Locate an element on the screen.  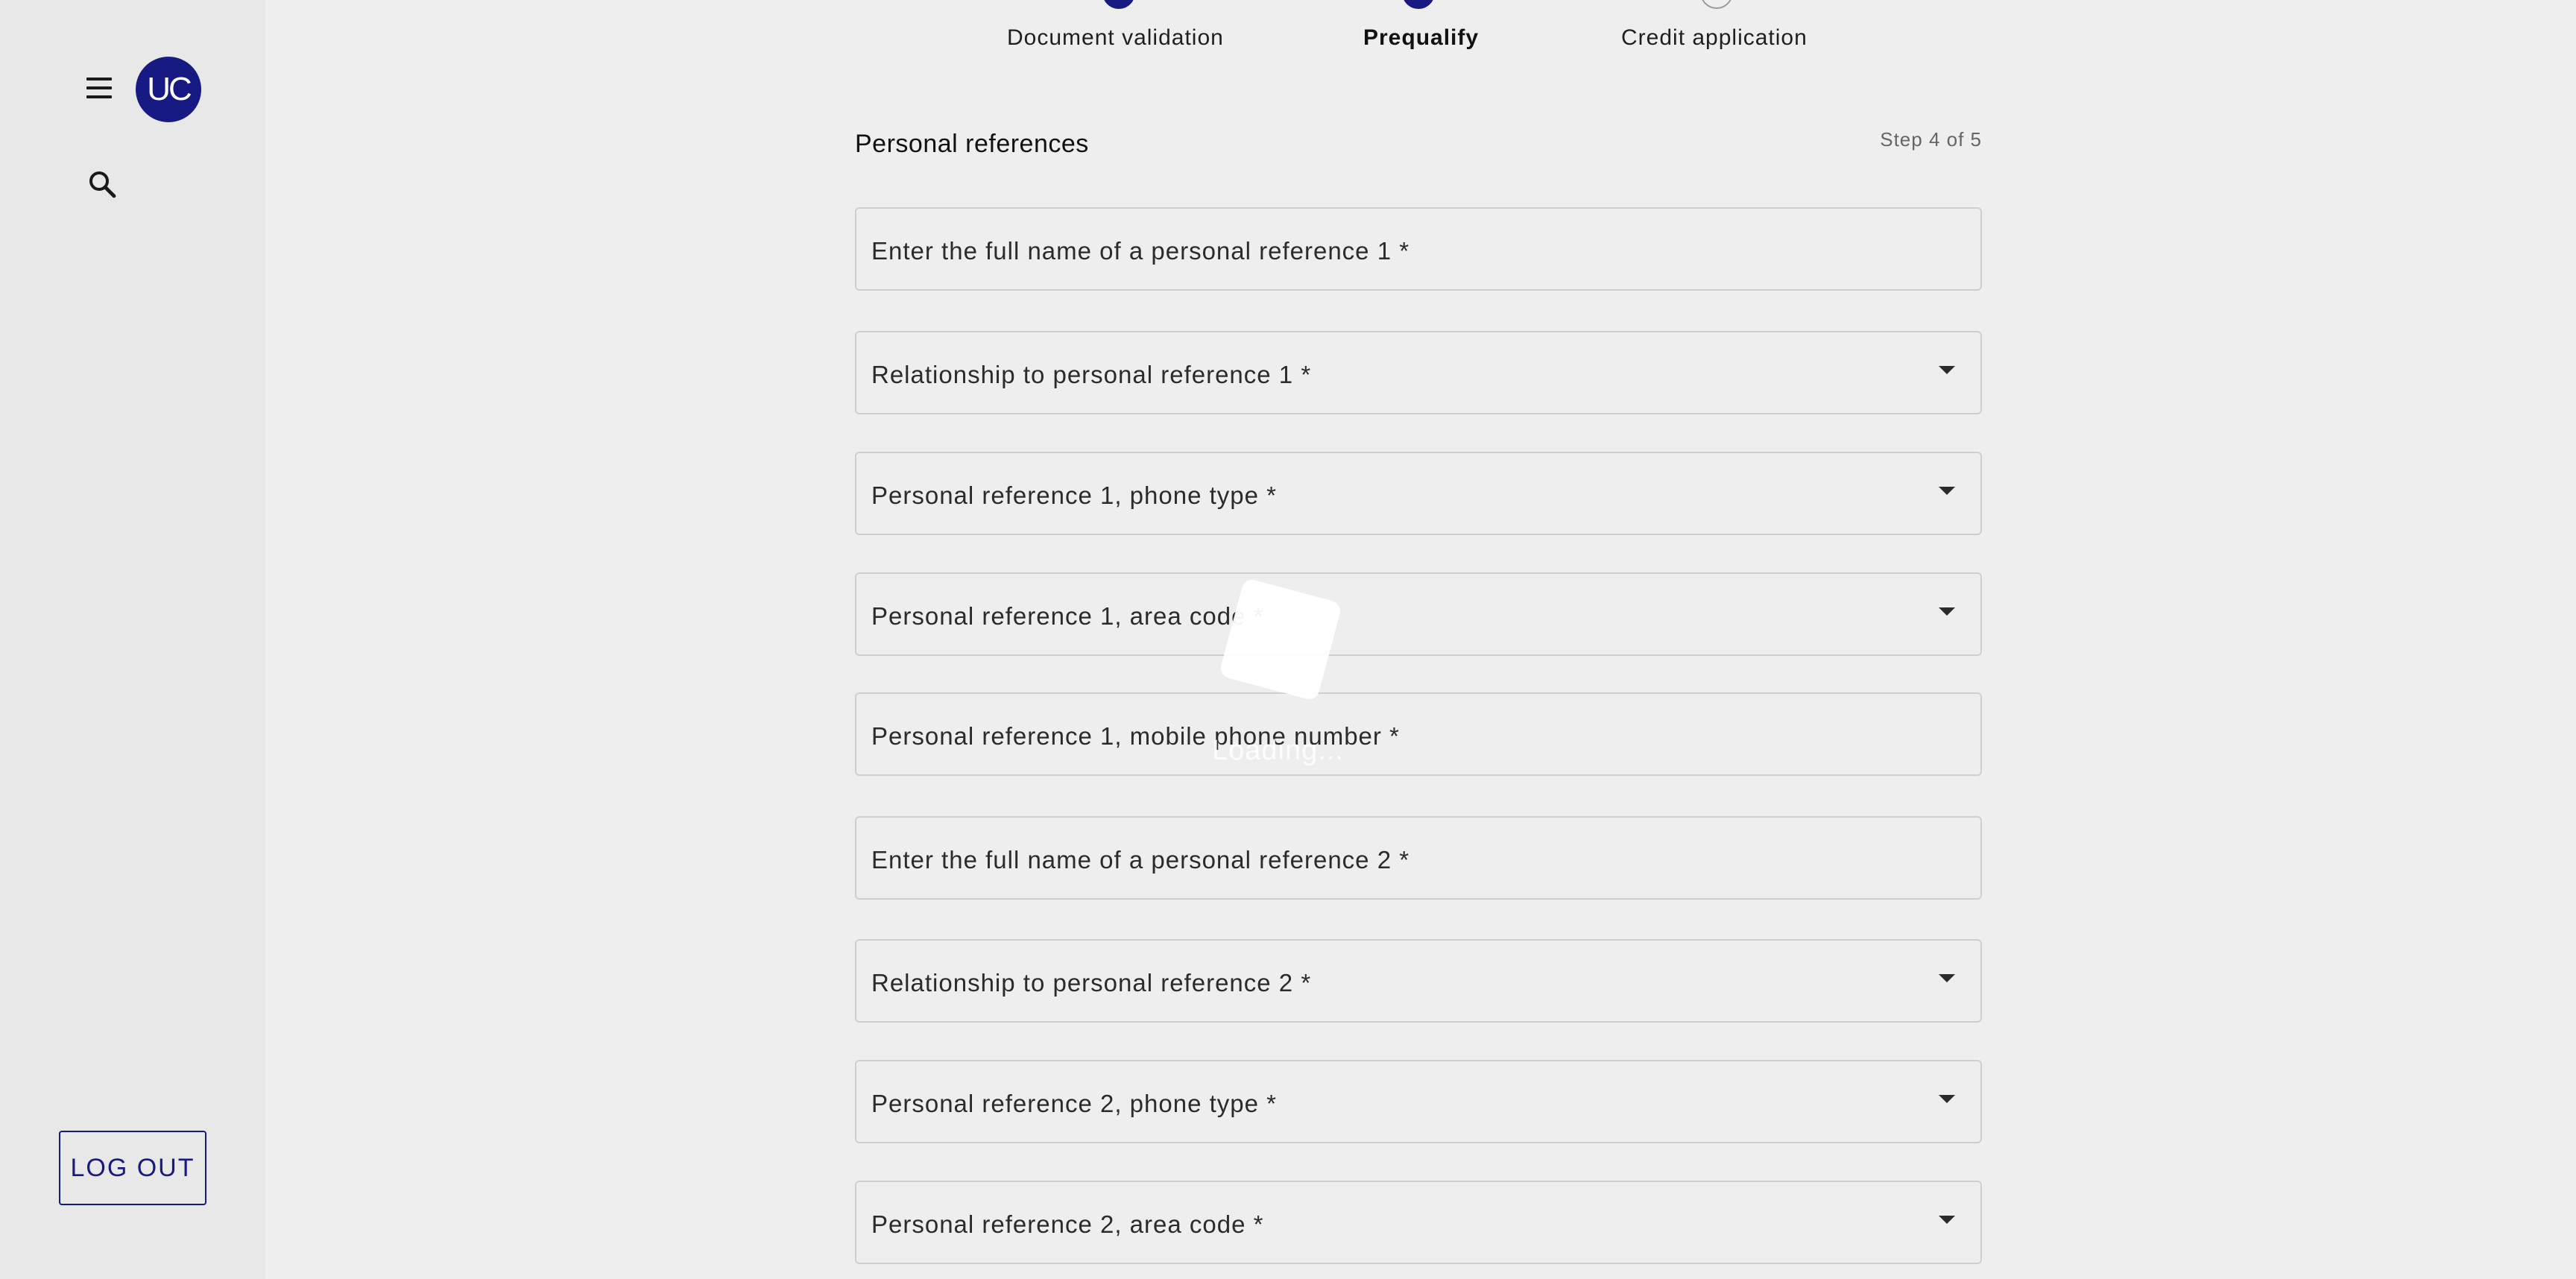
reference-2-area-code-select: Personal reference 2, area code * is located at coordinates (1418, 1222).